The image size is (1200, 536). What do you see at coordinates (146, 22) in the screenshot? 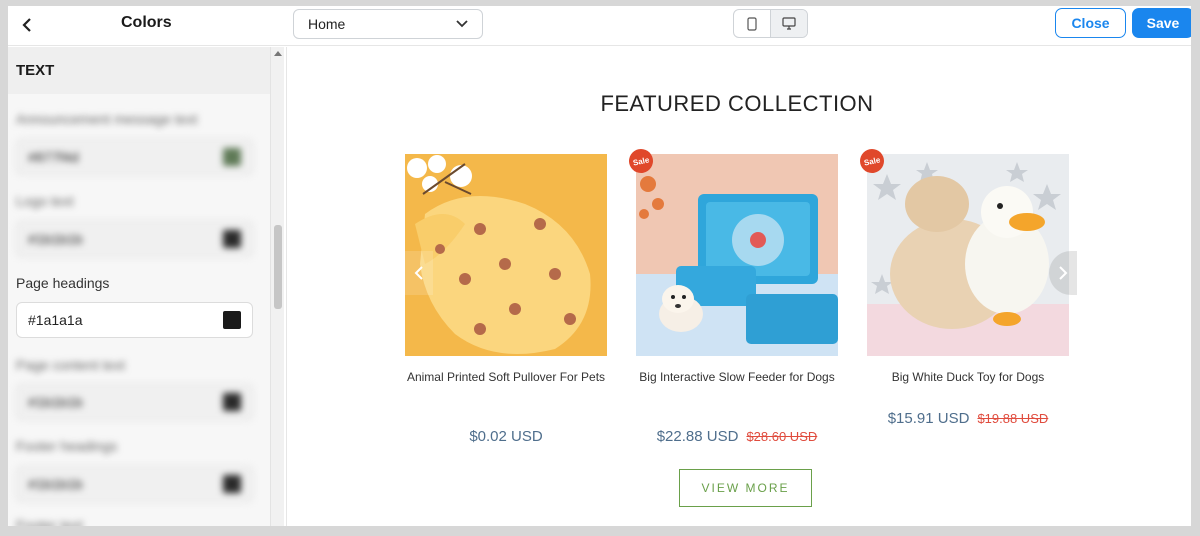
I see `panel-title: Colors` at bounding box center [146, 22].